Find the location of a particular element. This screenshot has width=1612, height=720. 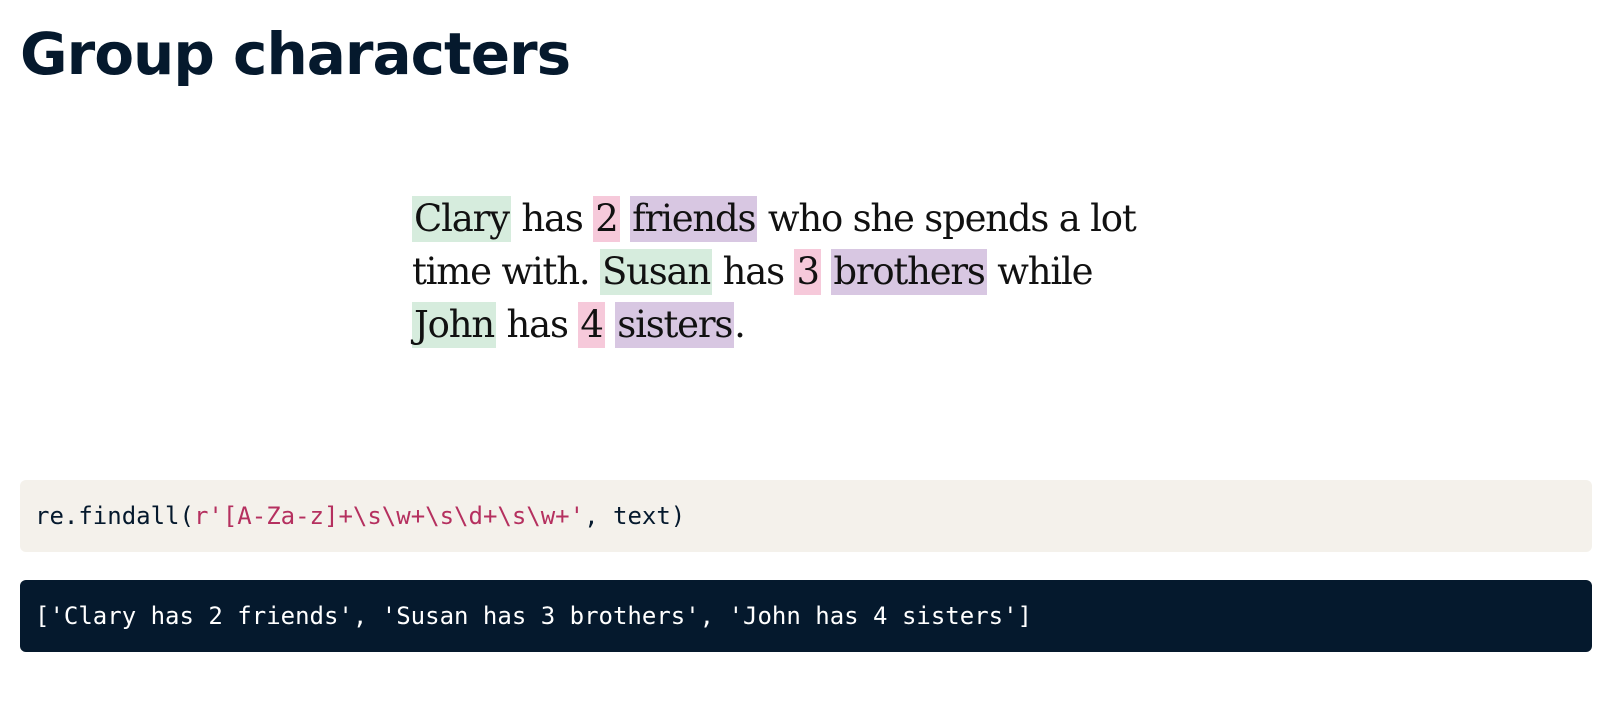

plain-text: while is located at coordinates (1039, 271).